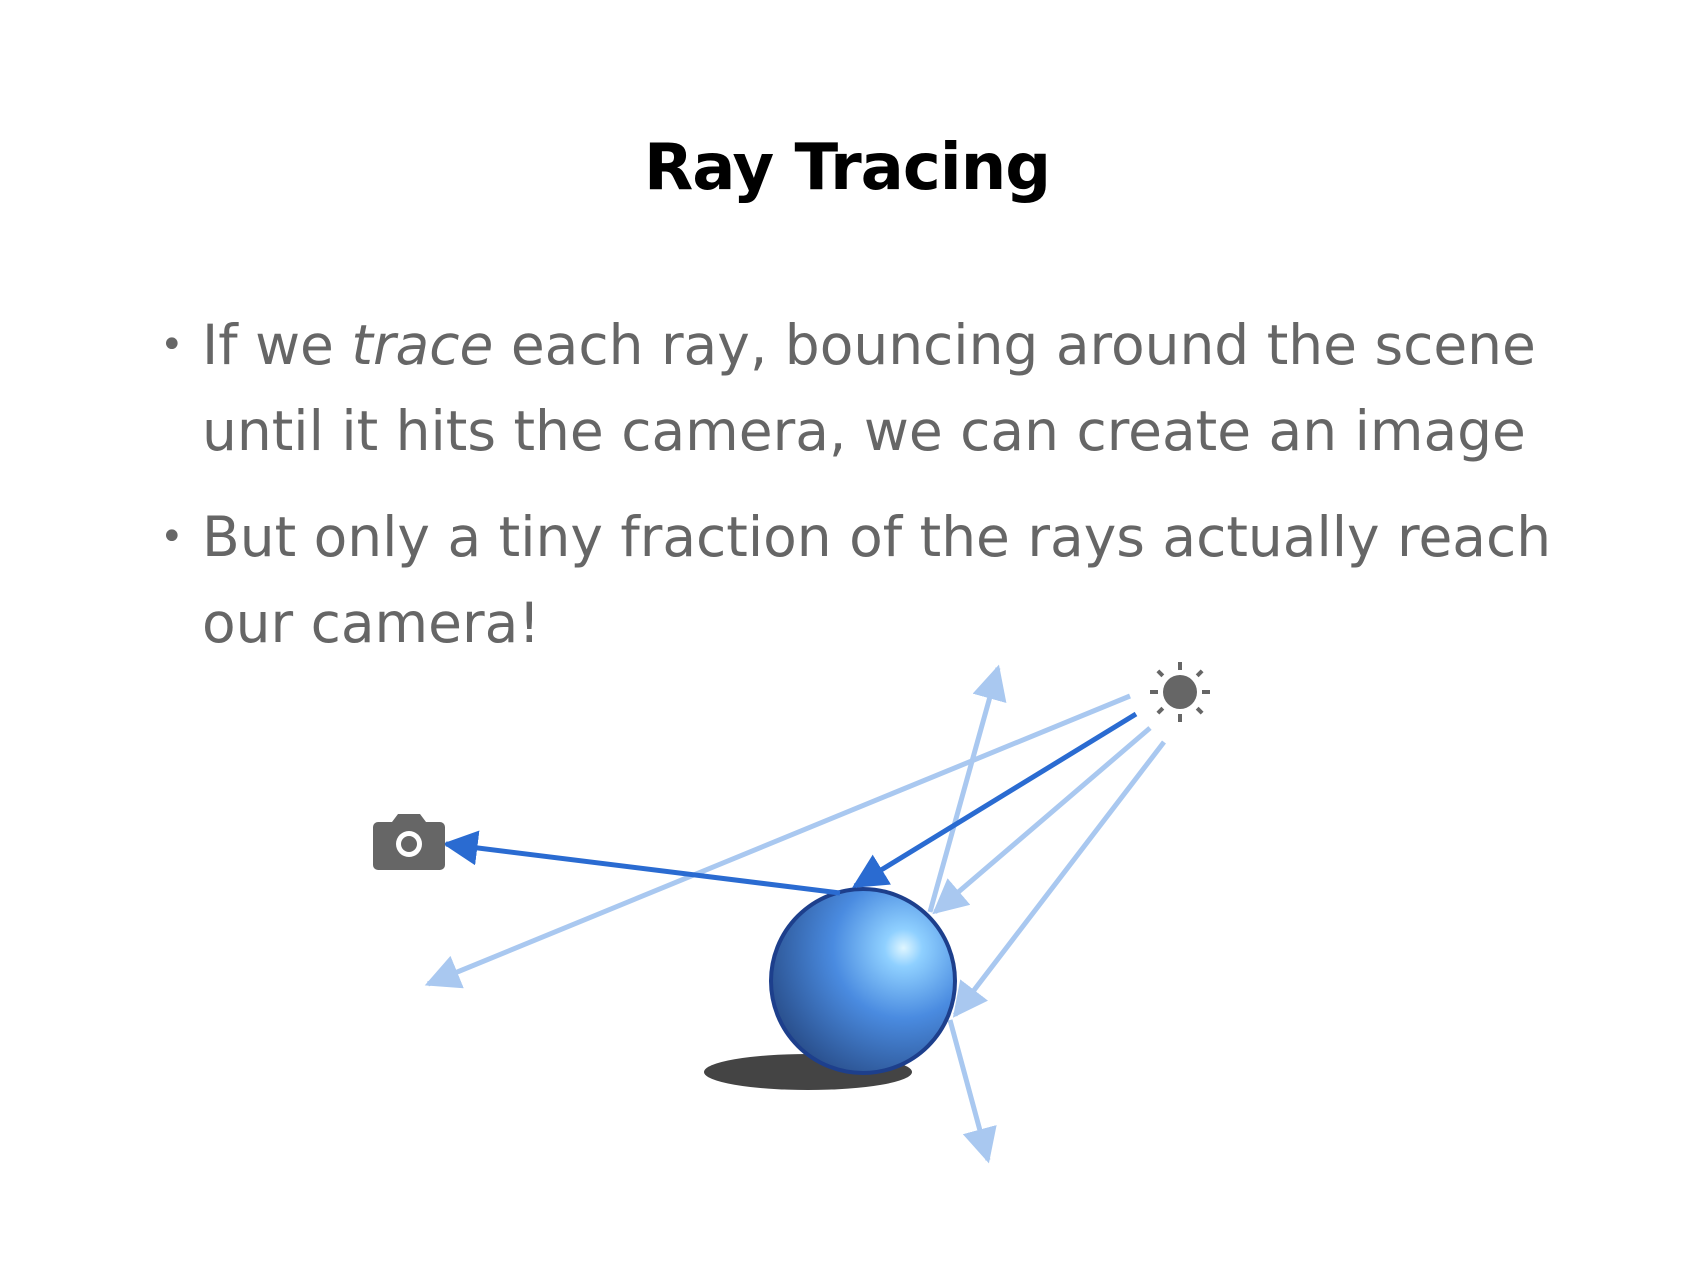 Image resolution: width=1694 pixels, height=1270 pixels. Describe the element at coordinates (641, 863) in the screenshot. I see `primary-ray-sphere-to-camera` at that location.